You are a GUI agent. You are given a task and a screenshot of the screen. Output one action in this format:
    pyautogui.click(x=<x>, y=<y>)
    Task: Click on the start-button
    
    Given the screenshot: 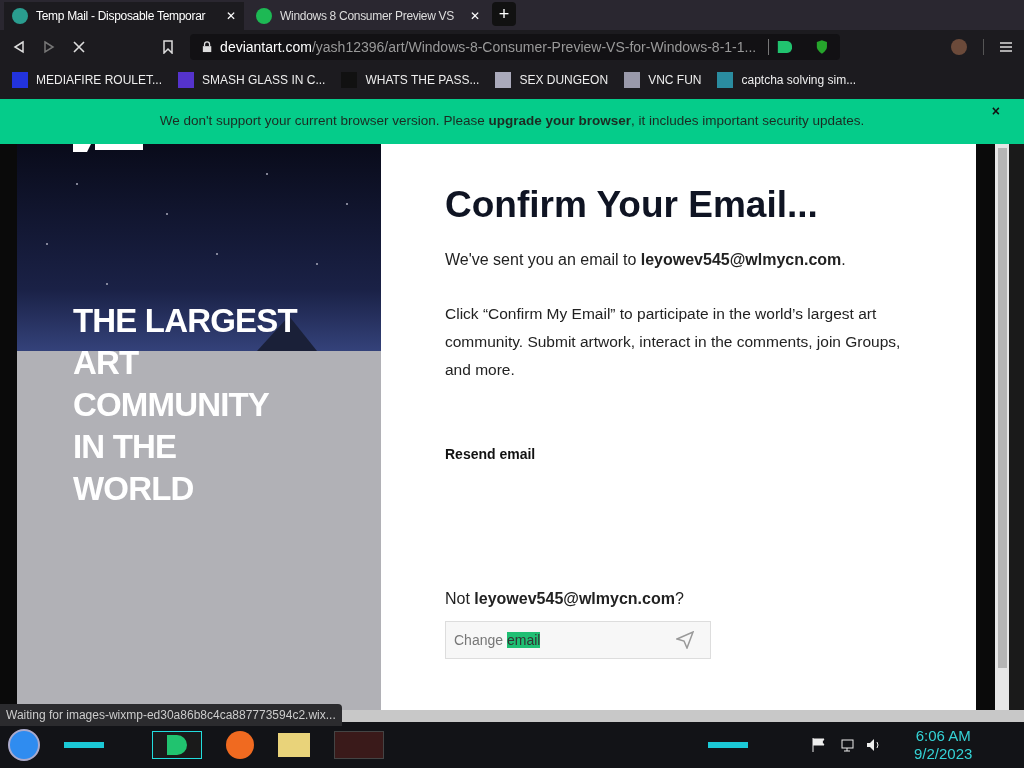 What is the action you would take?
    pyautogui.click(x=24, y=745)
    